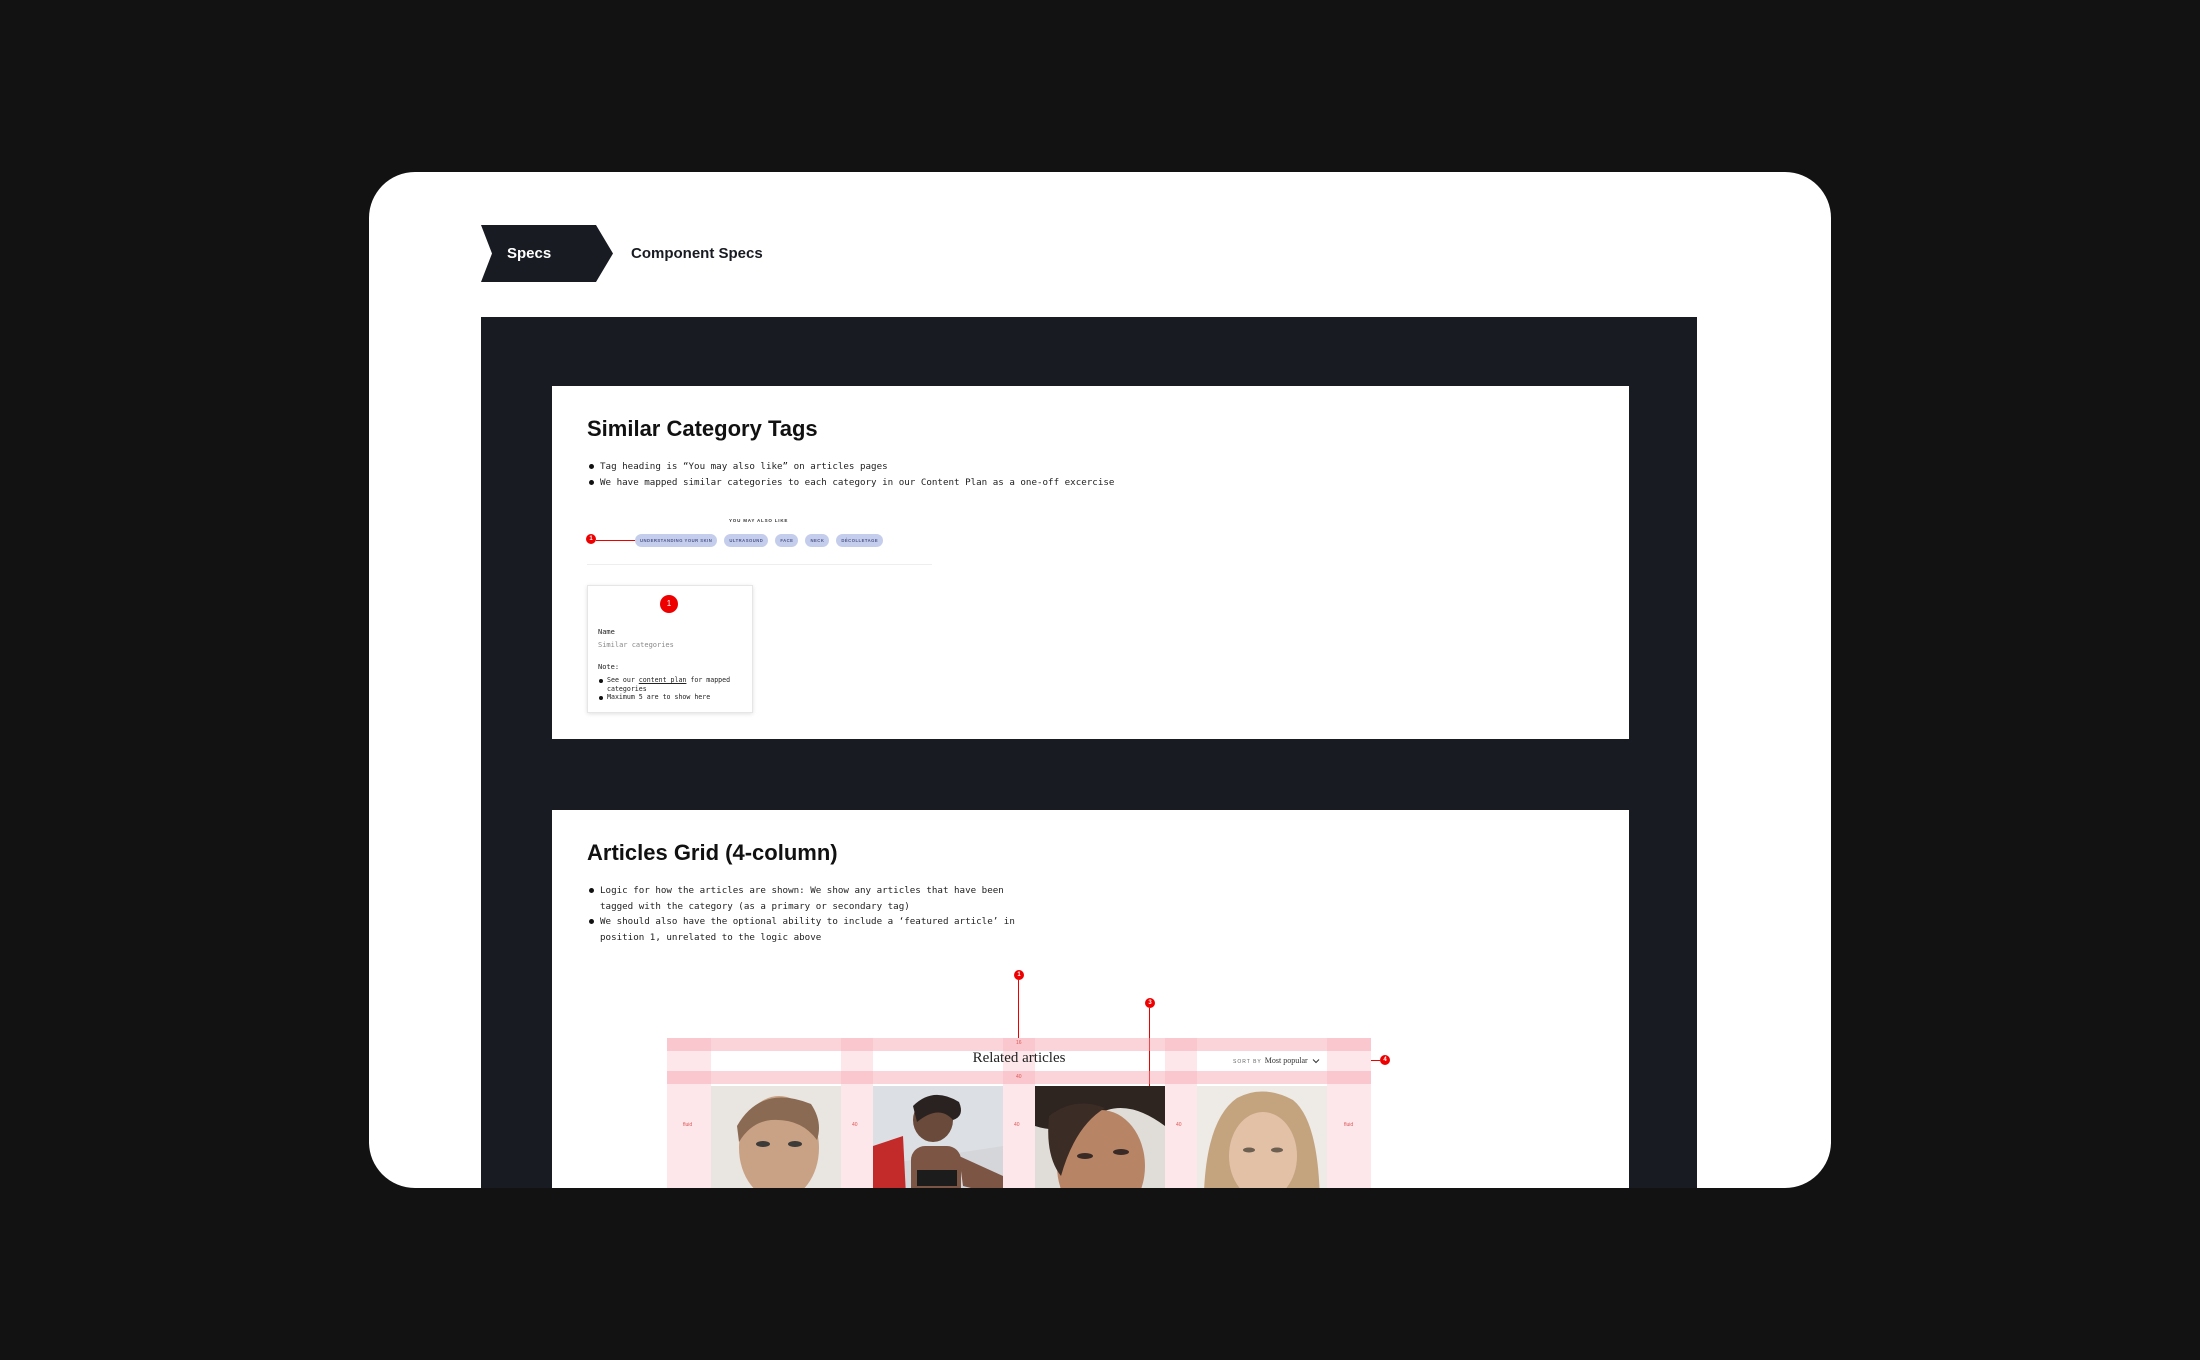  I want to click on note-text: See our, so click(623, 680).